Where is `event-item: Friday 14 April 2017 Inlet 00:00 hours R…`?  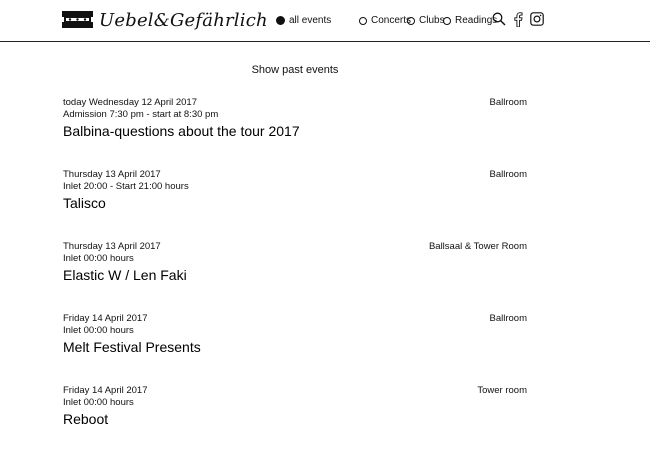 event-item: Friday 14 April 2017 Inlet 00:00 hours R… is located at coordinates (295, 421).